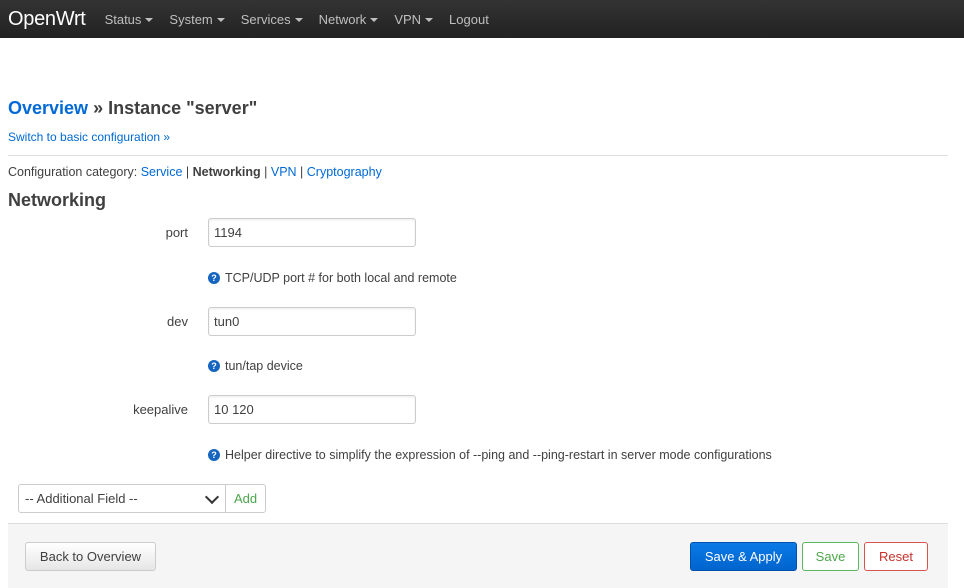 The height and width of the screenshot is (588, 964). I want to click on menu-label: System, so click(191, 19).